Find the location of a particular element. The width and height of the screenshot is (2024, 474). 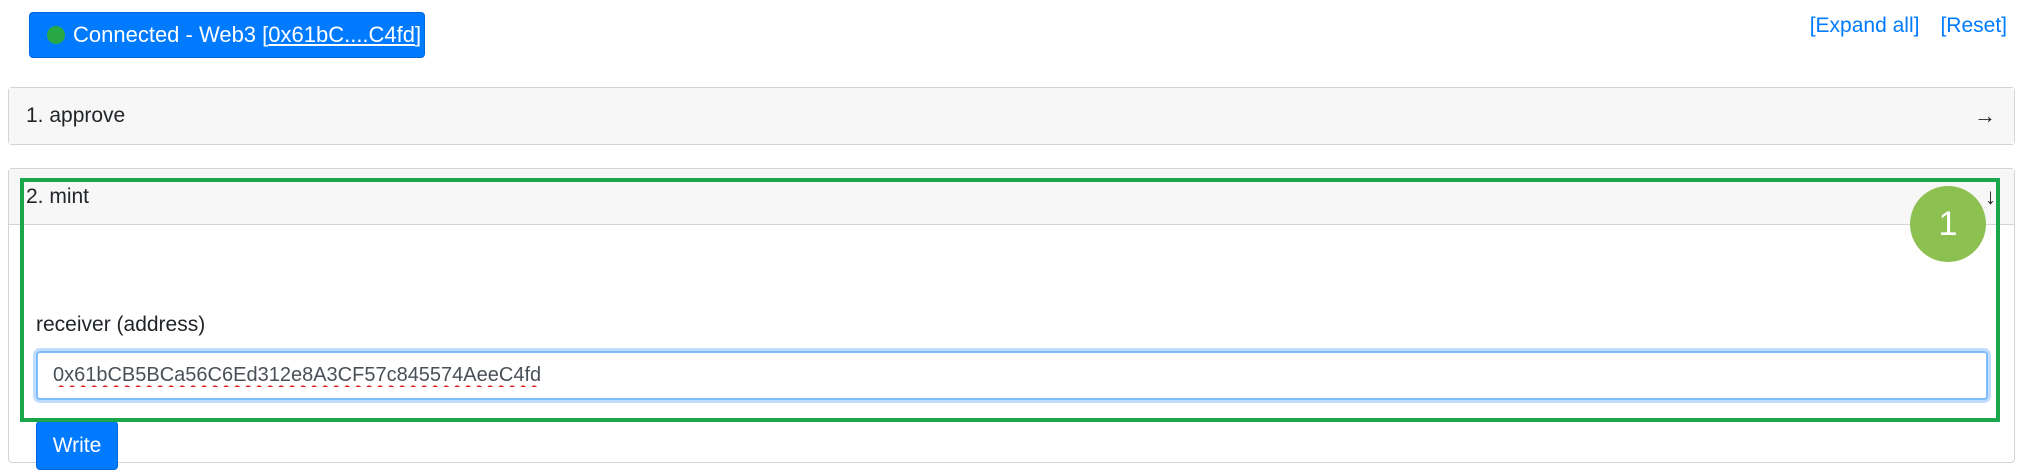

function-title: 2. mint is located at coordinates (58, 196).